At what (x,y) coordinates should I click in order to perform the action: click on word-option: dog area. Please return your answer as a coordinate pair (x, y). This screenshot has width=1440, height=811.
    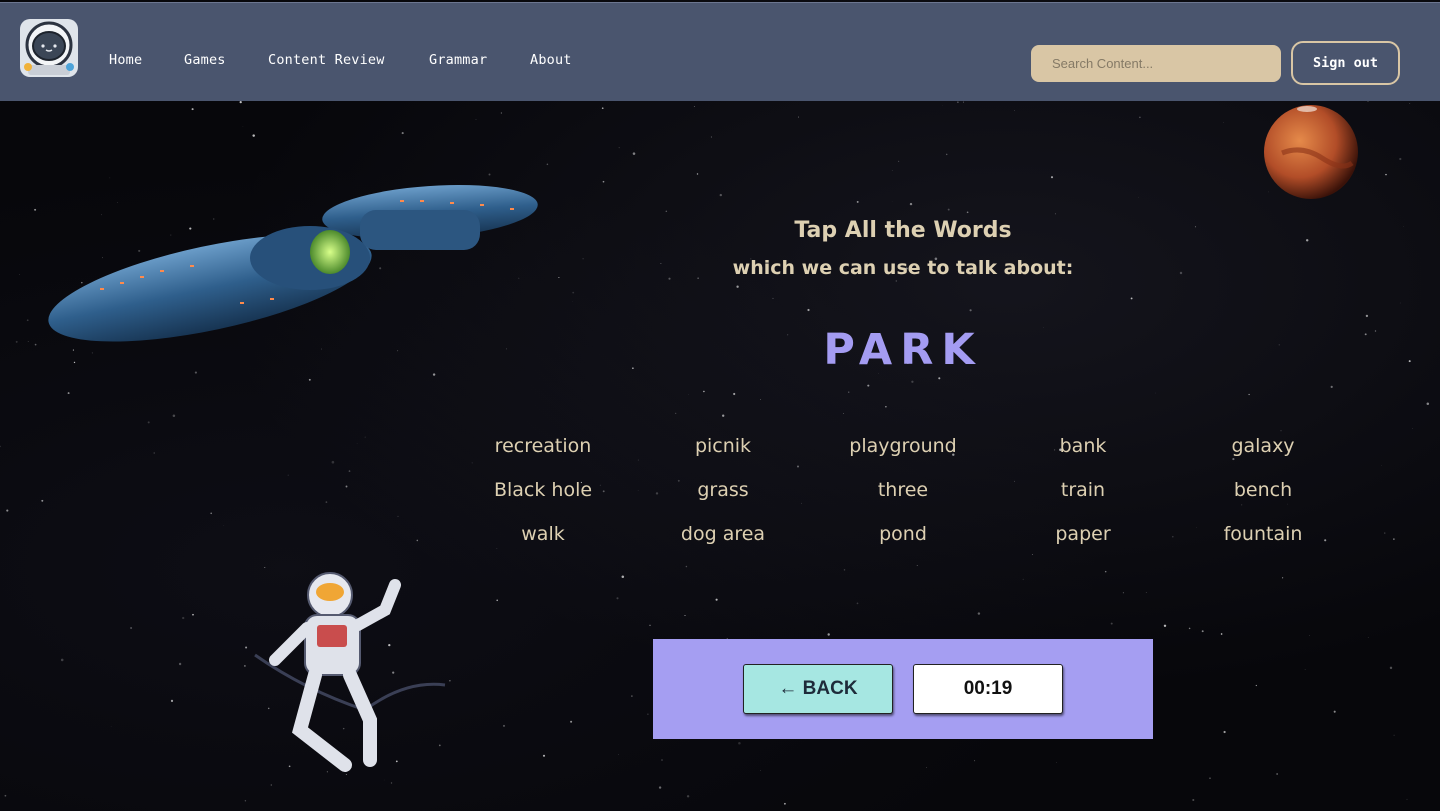
    Looking at the image, I should click on (723, 534).